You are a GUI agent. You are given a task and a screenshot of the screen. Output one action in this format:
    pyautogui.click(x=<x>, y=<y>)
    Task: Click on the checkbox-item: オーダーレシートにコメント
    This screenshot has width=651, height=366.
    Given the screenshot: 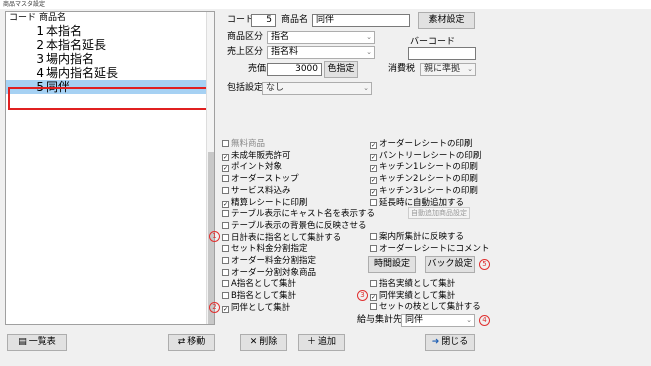 What is the action you would take?
    pyautogui.click(x=430, y=249)
    